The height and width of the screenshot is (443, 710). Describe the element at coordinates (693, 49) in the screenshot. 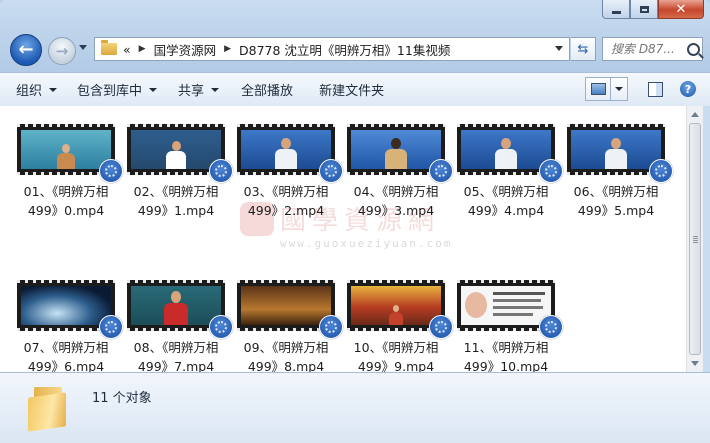

I see `search-icon` at that location.